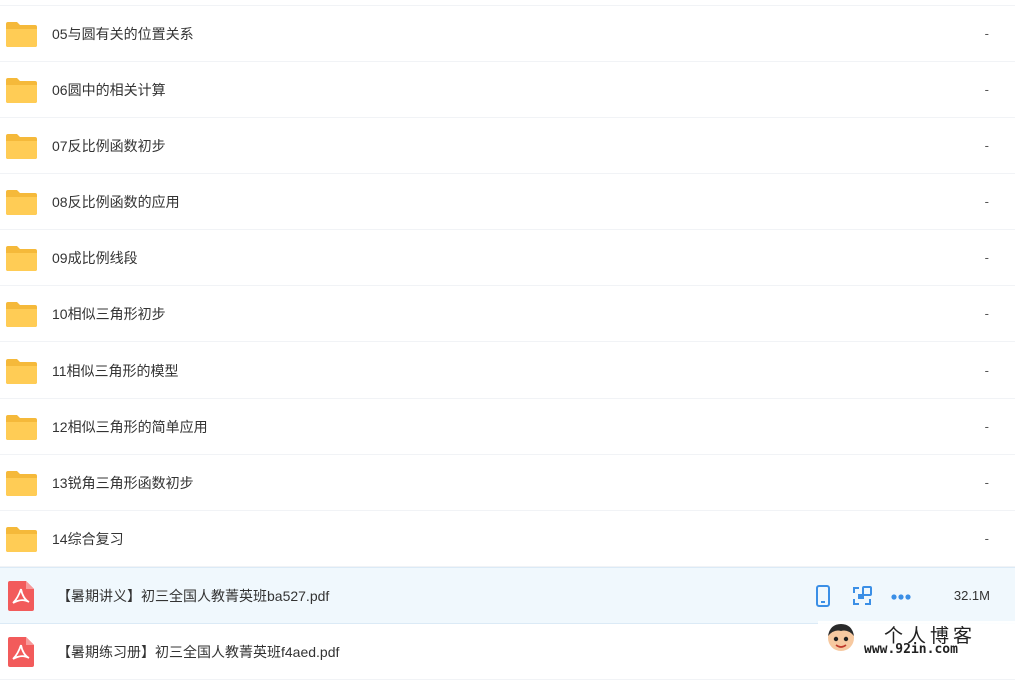 This screenshot has width=1015, height=680. What do you see at coordinates (116, 202) in the screenshot?
I see `file-name: 08反比例函数的应用` at bounding box center [116, 202].